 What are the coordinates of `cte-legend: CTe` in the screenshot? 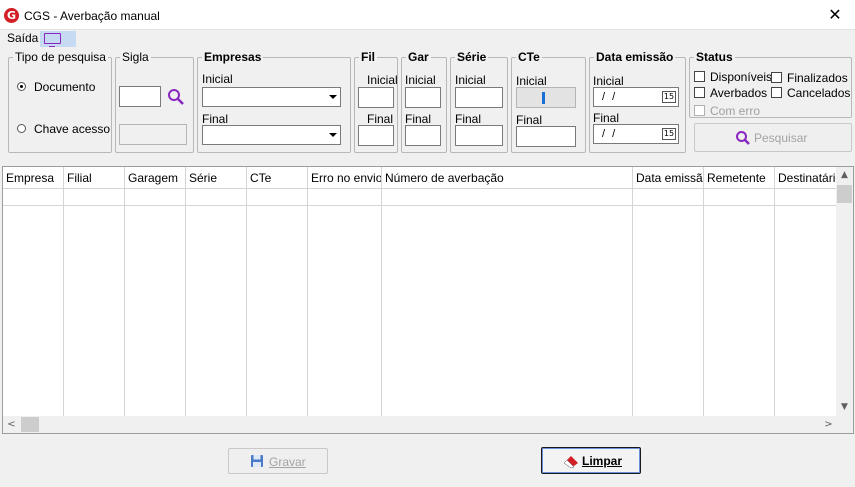 It's located at (529, 57).